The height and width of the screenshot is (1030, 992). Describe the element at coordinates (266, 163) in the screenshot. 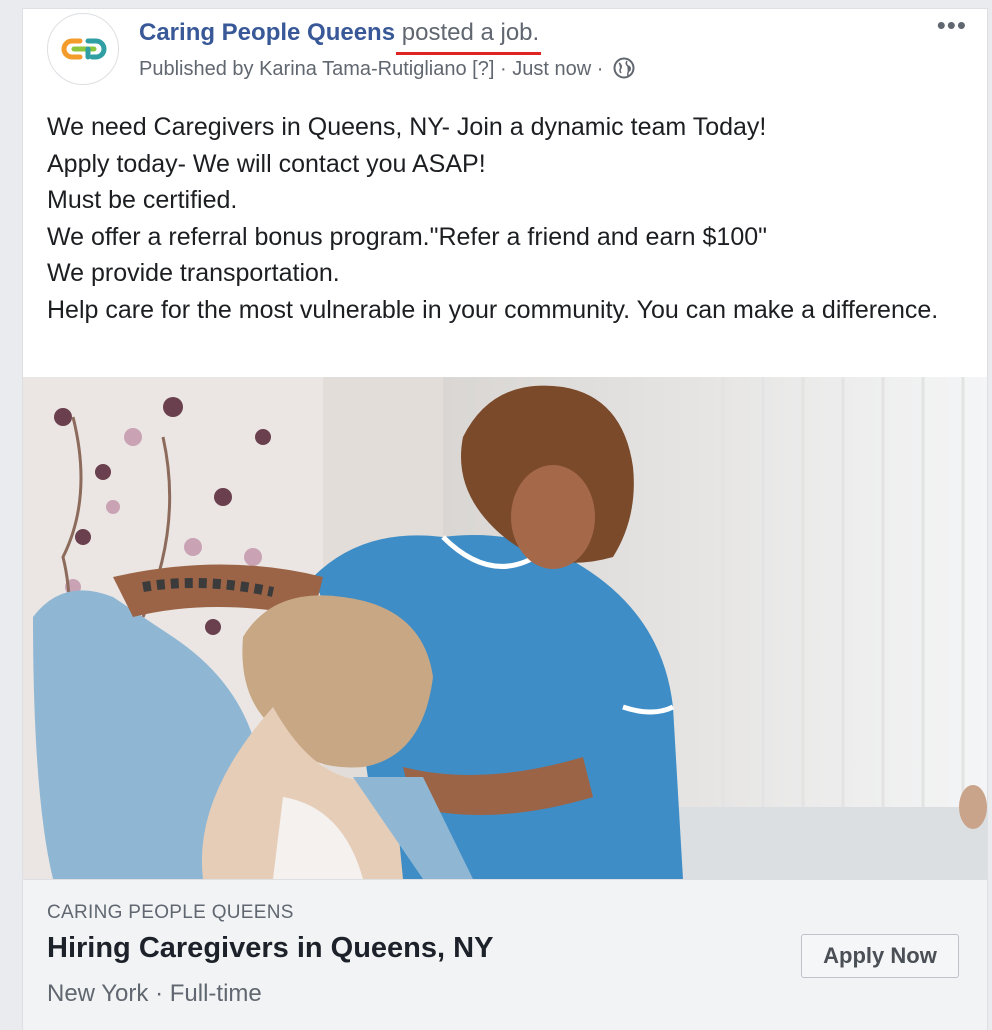

I see `body-line: Apply today- We will contact you ASAP!` at that location.